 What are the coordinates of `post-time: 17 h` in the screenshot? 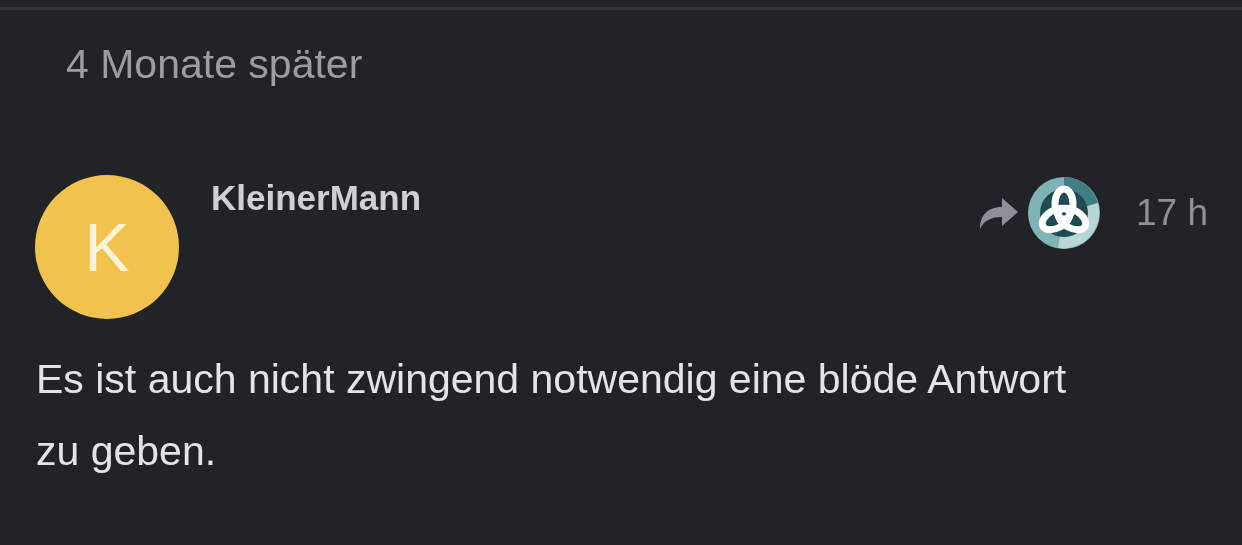 It's located at (1172, 213).